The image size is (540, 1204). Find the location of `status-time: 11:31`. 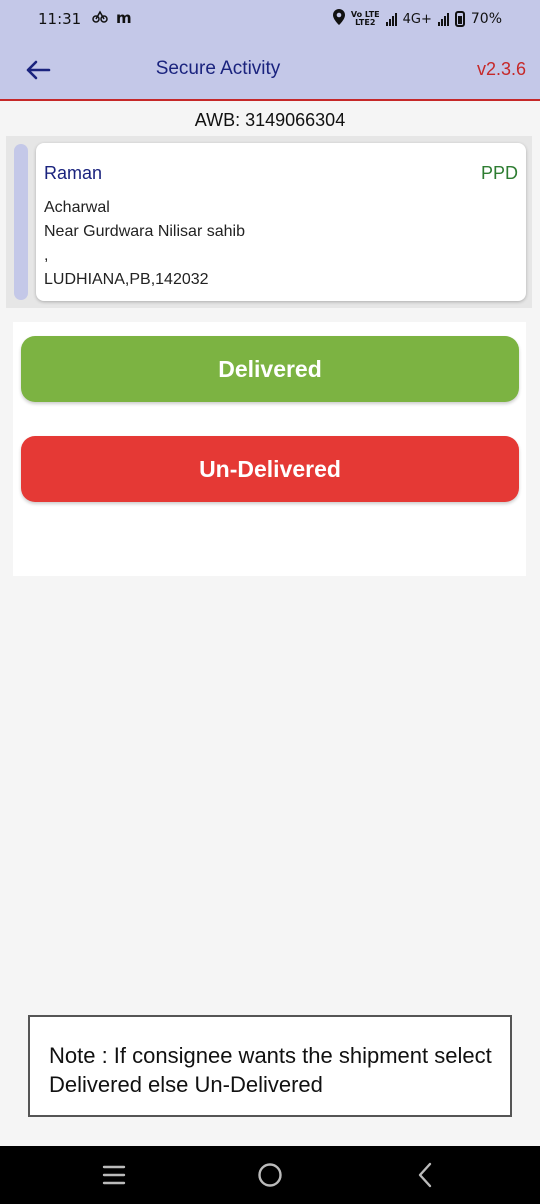

status-time: 11:31 is located at coordinates (60, 19).